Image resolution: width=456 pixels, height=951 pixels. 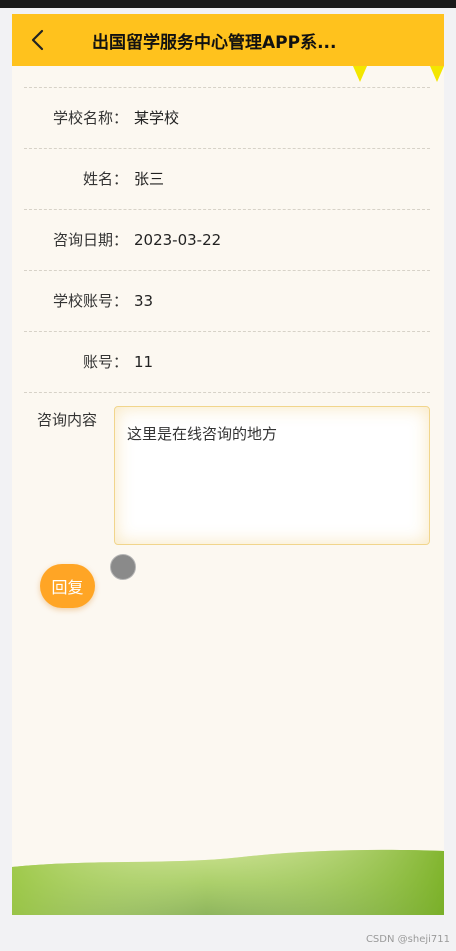 I want to click on field-label: 学校名称：, so click(x=90, y=118).